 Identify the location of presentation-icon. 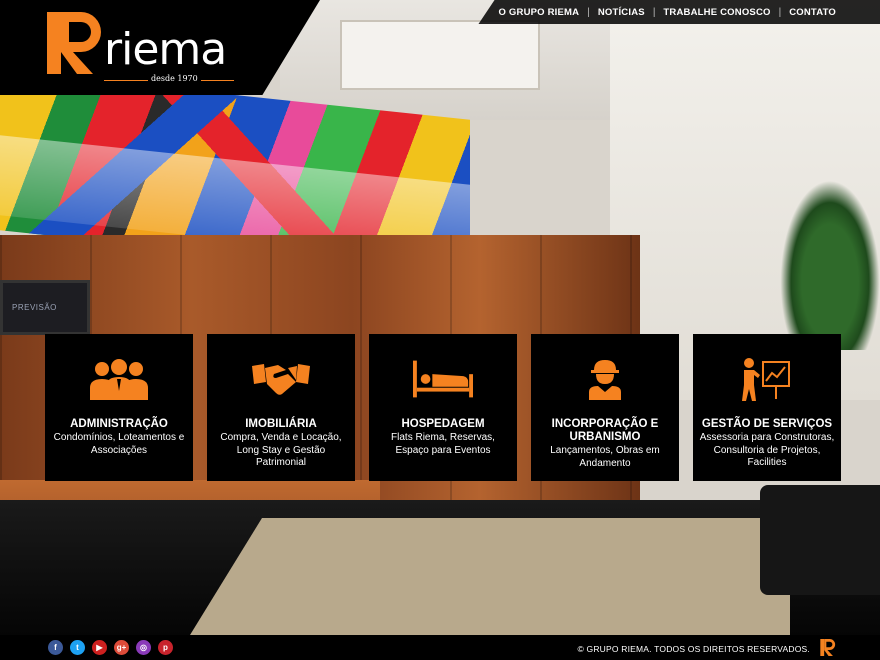
(767, 379).